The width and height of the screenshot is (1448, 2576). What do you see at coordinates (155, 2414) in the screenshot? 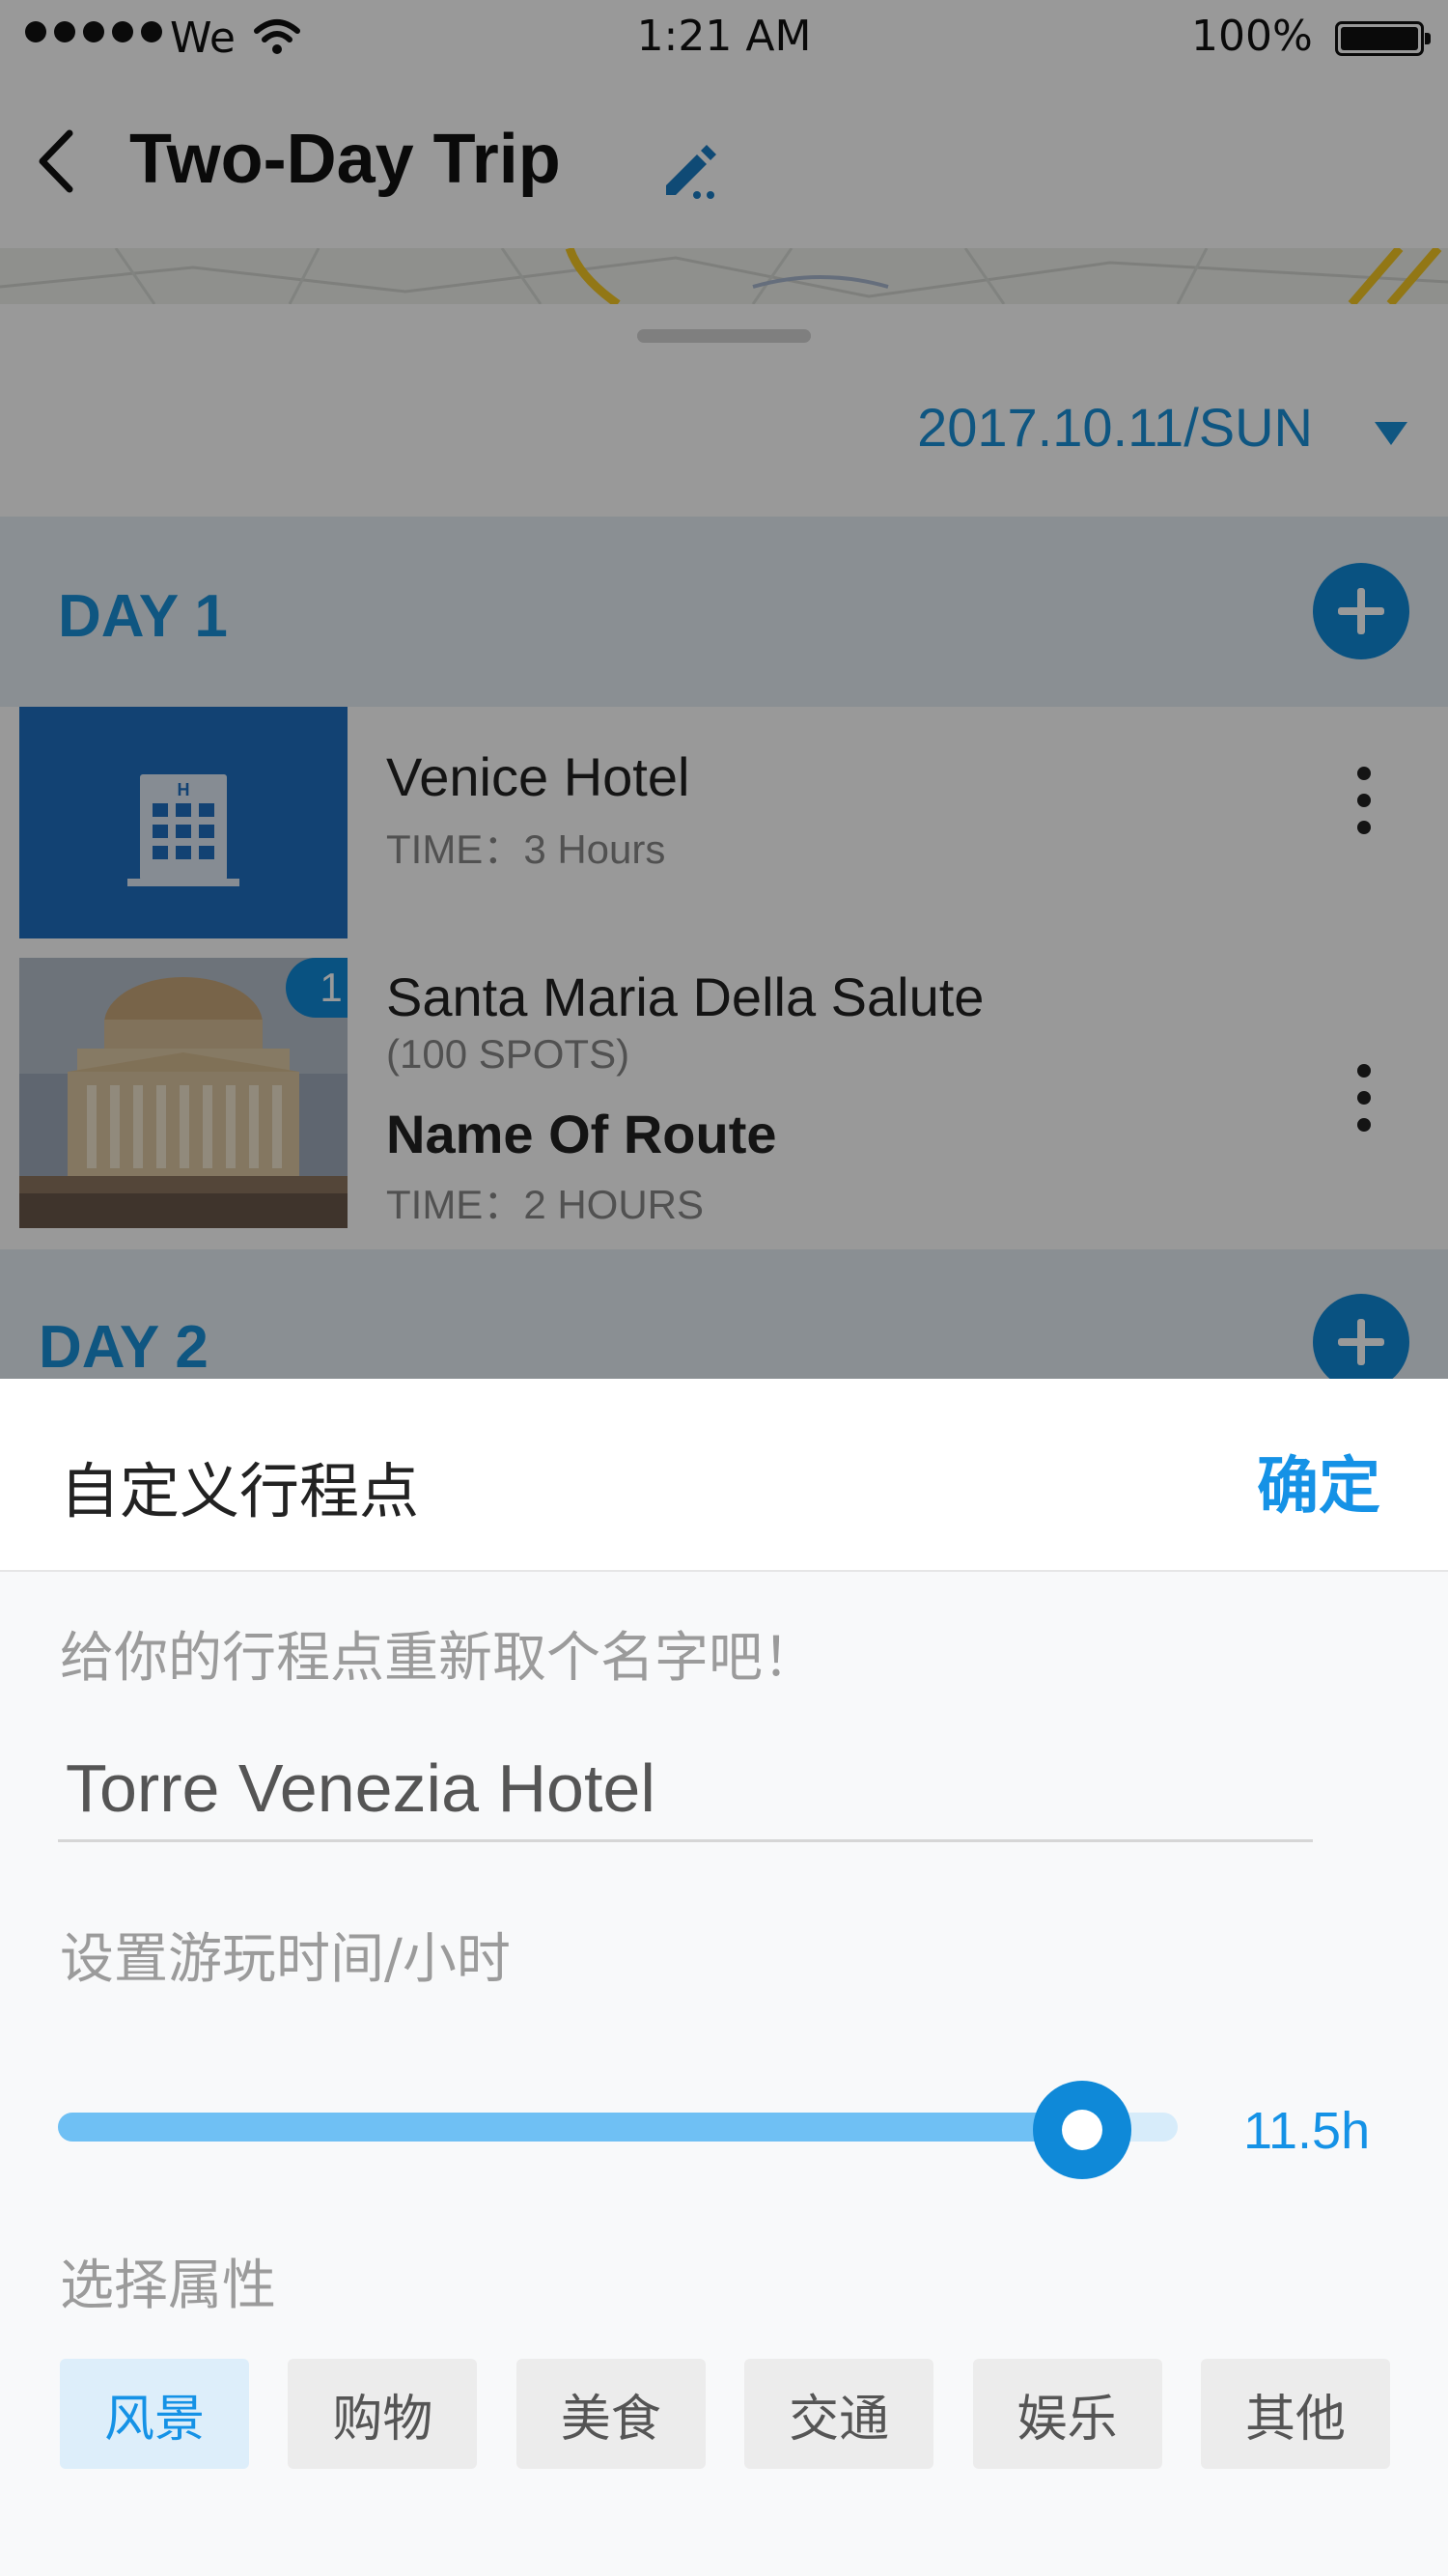
I see `tag-scenery: 风景` at bounding box center [155, 2414].